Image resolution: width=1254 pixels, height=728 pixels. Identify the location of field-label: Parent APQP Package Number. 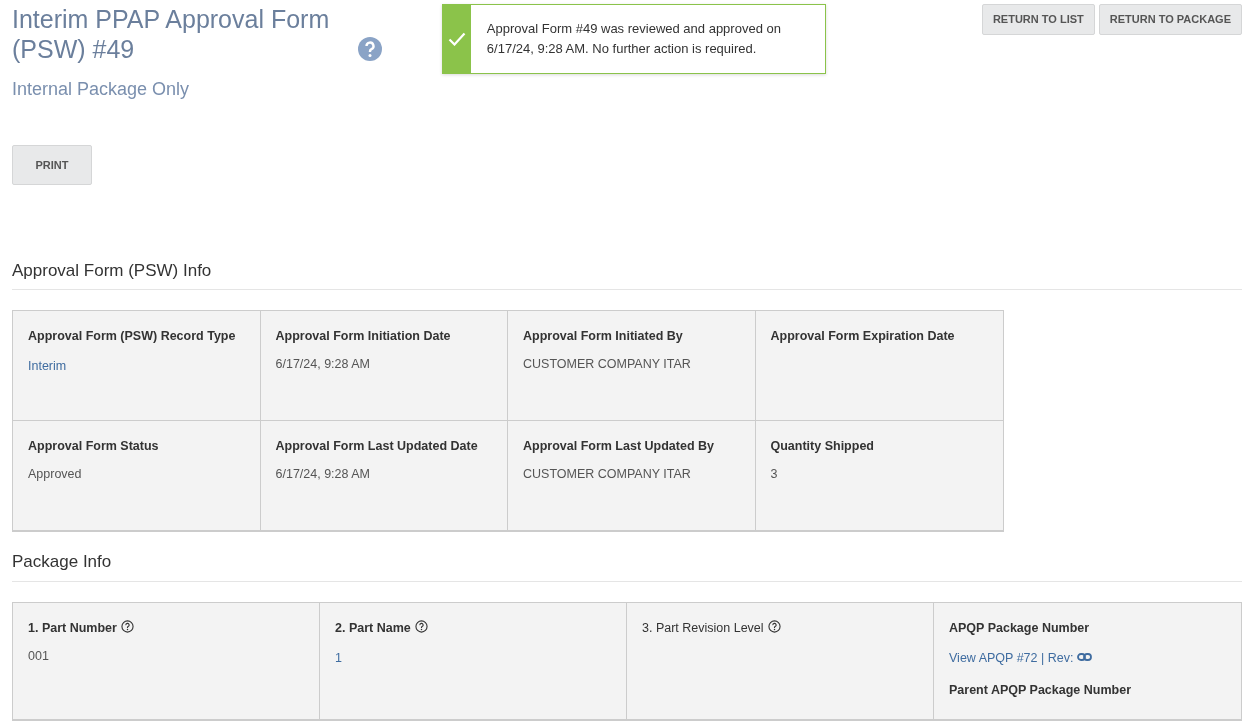
(1040, 690).